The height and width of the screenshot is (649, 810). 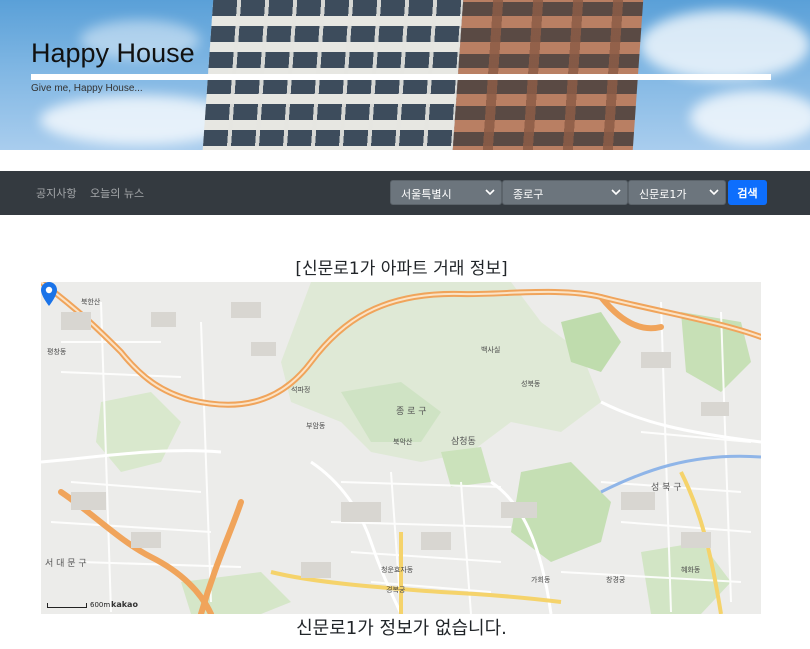 What do you see at coordinates (49, 294) in the screenshot?
I see `map-pin-icon` at bounding box center [49, 294].